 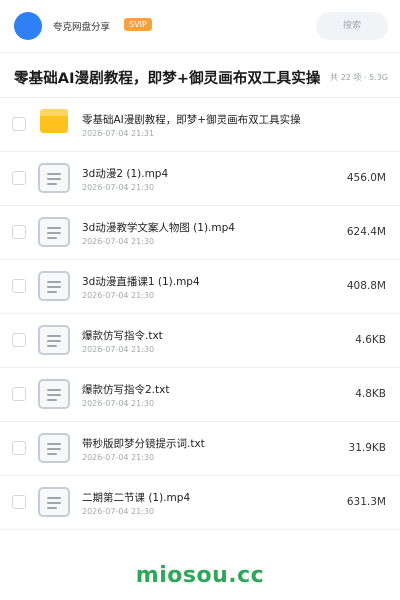 What do you see at coordinates (200, 341) in the screenshot?
I see `list-item: 爆款仿写指令.txt 2026-07-04 21:30 4.6KB` at bounding box center [200, 341].